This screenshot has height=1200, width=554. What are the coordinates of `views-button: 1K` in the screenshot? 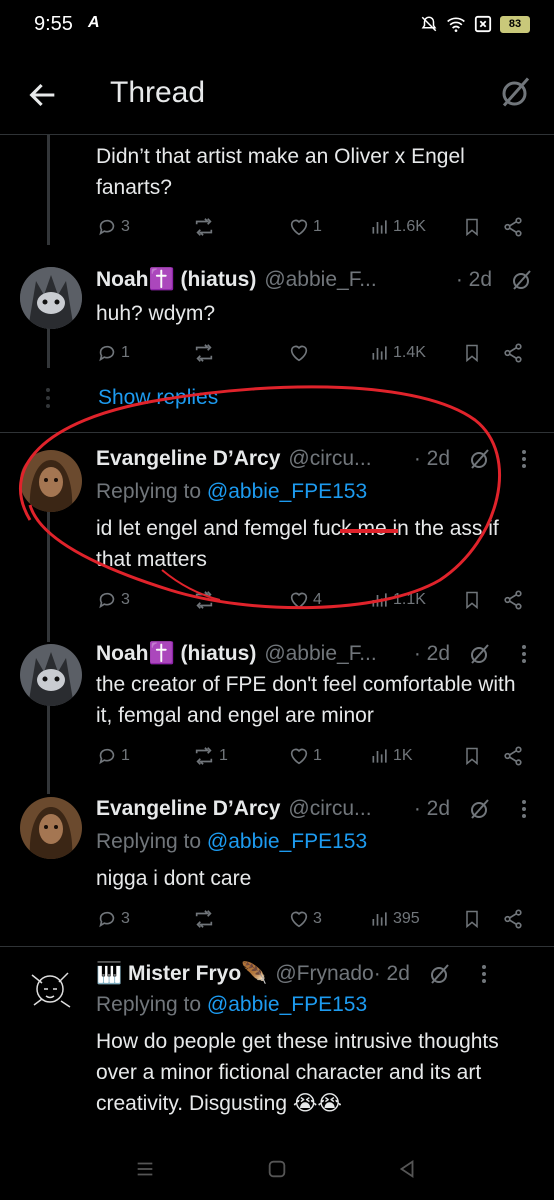 It's located at (416, 756).